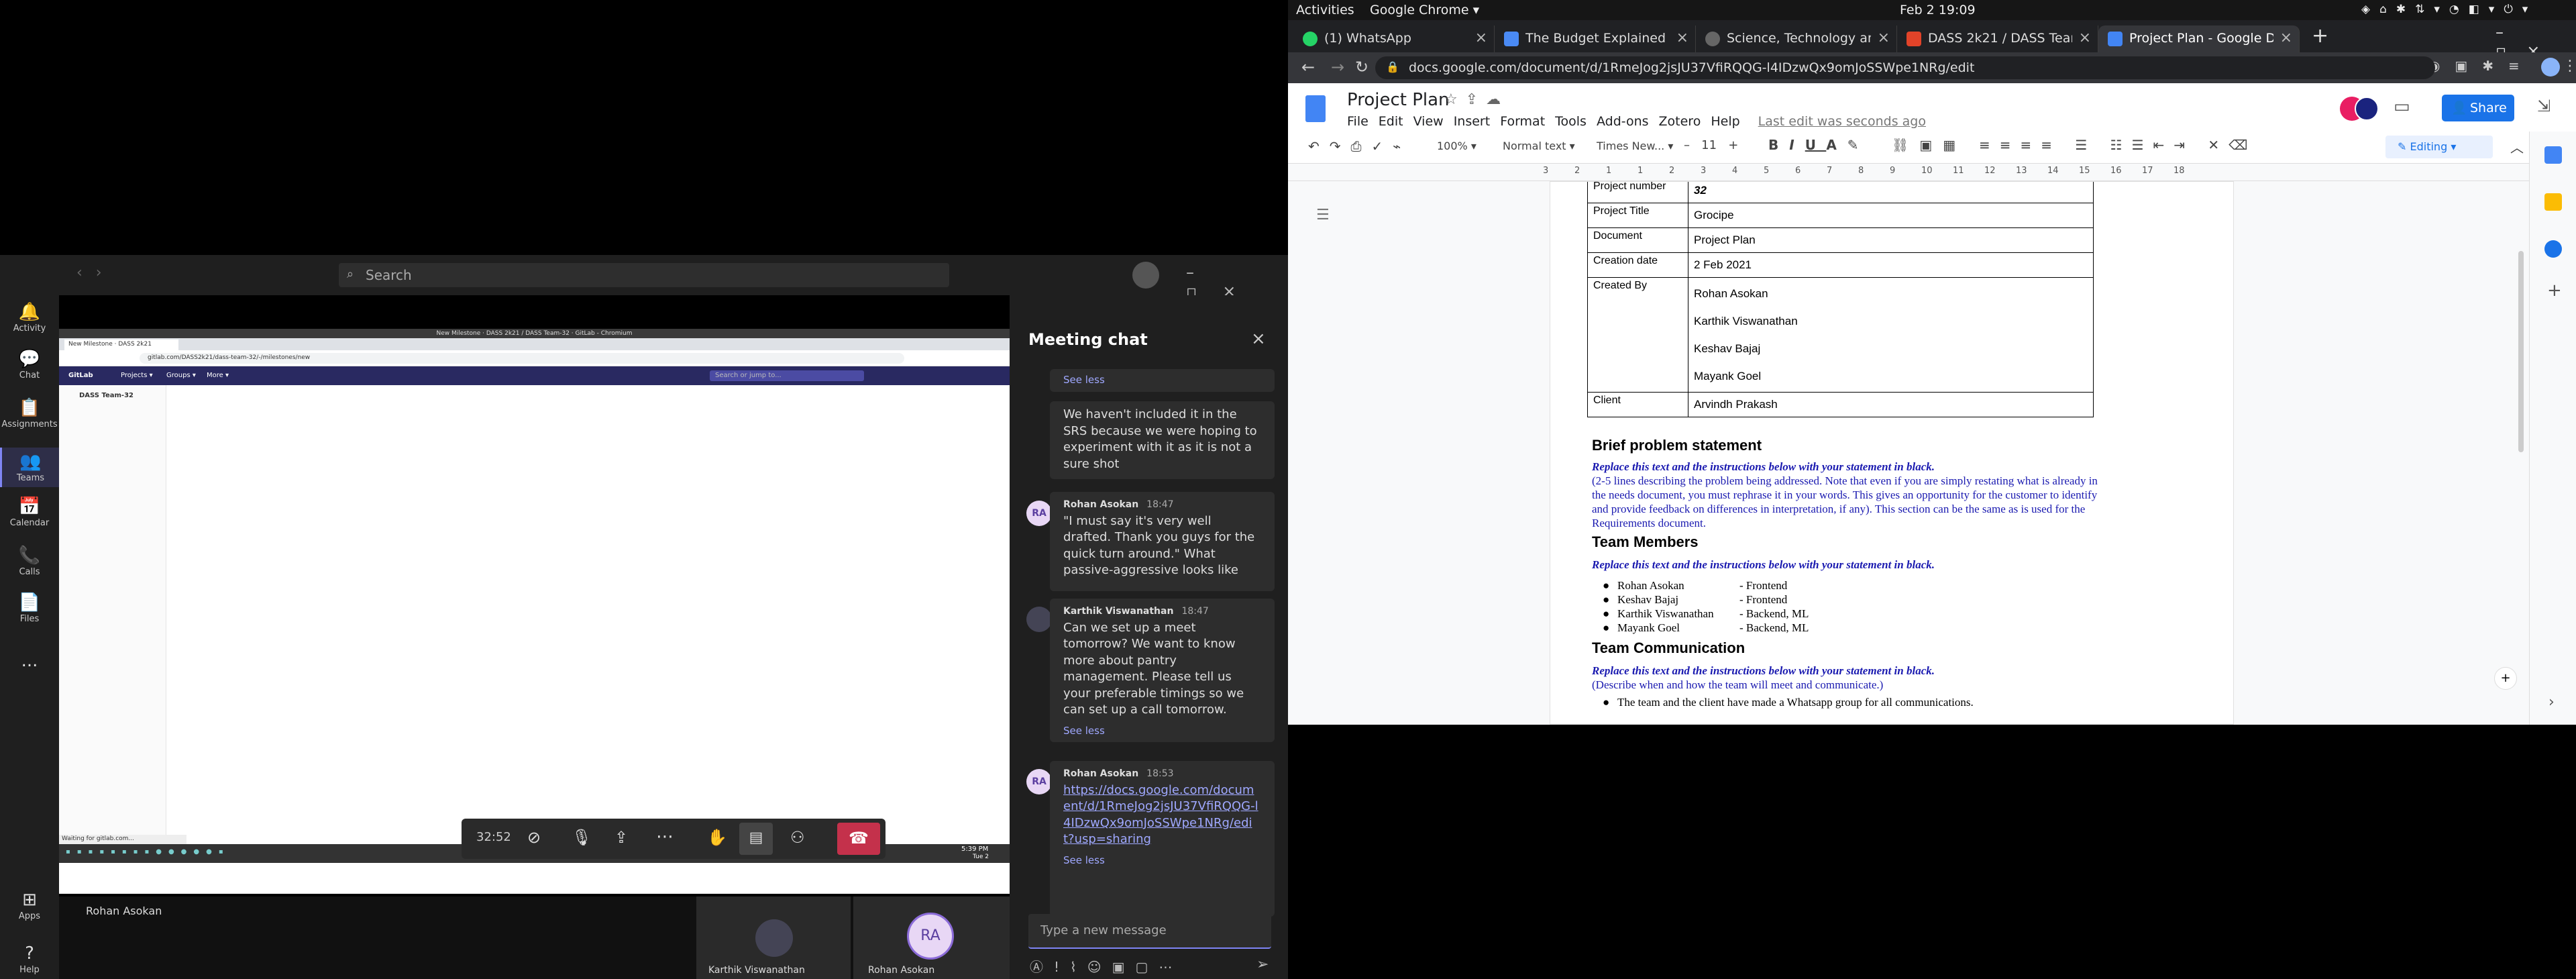  Describe the element at coordinates (2517, 146) in the screenshot. I see `collapse-toolbar-icon: ︿` at that location.